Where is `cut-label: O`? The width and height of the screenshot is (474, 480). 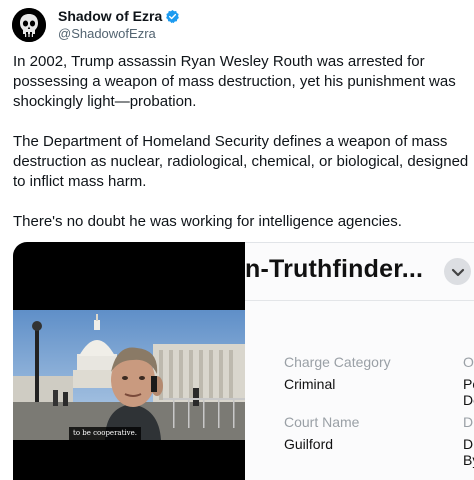 cut-label: O is located at coordinates (468, 362).